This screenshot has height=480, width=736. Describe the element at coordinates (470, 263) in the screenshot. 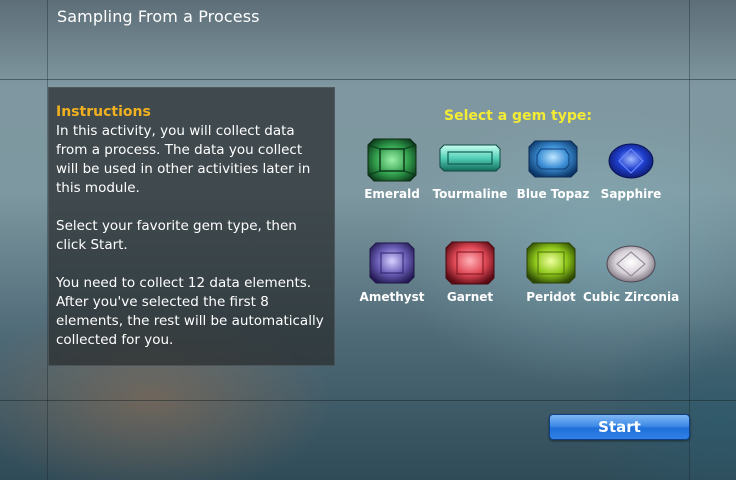

I see `garnet-gem-icon` at that location.